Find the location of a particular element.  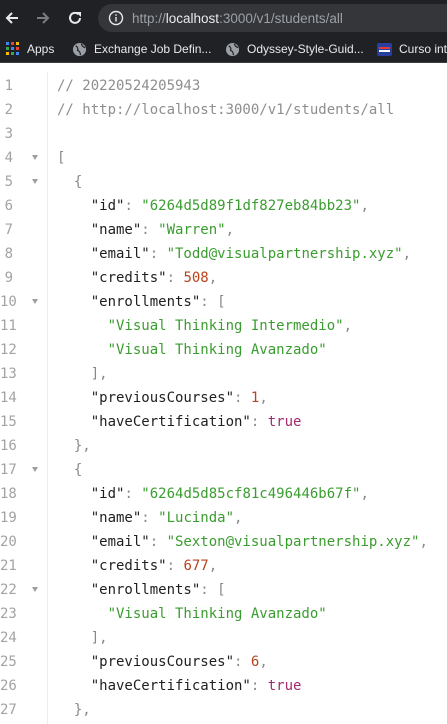

json-code: "enrollments": [ is located at coordinates (141, 590).